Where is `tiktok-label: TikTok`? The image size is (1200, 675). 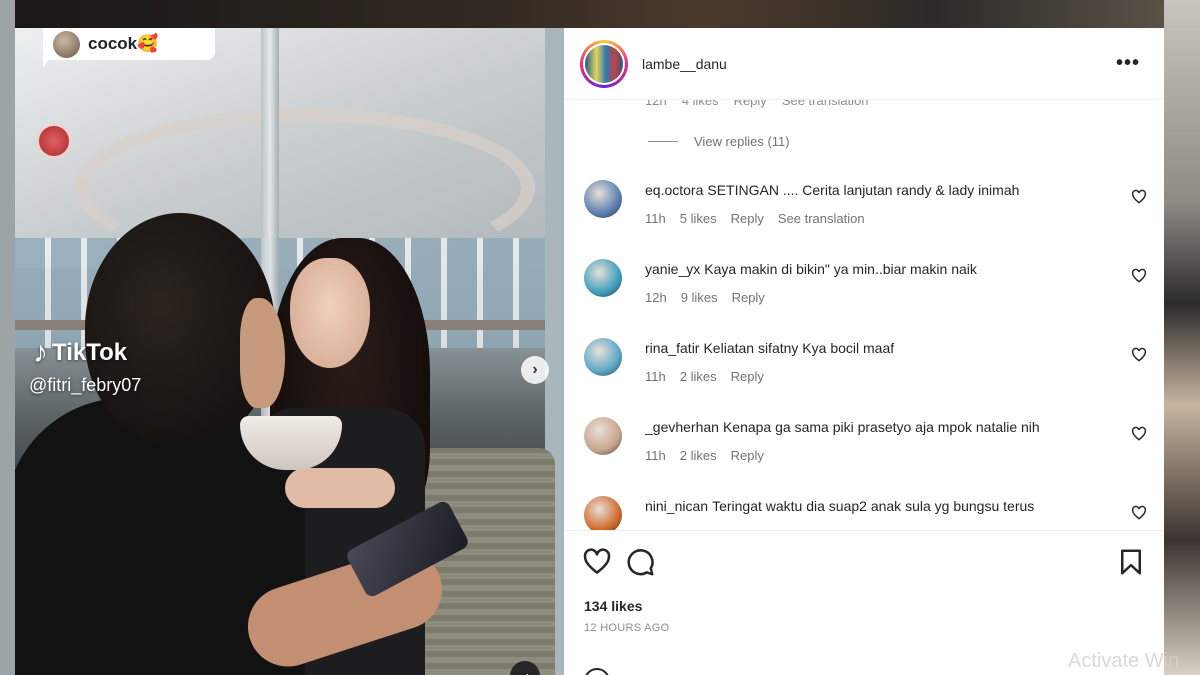
tiktok-label: TikTok is located at coordinates (90, 352).